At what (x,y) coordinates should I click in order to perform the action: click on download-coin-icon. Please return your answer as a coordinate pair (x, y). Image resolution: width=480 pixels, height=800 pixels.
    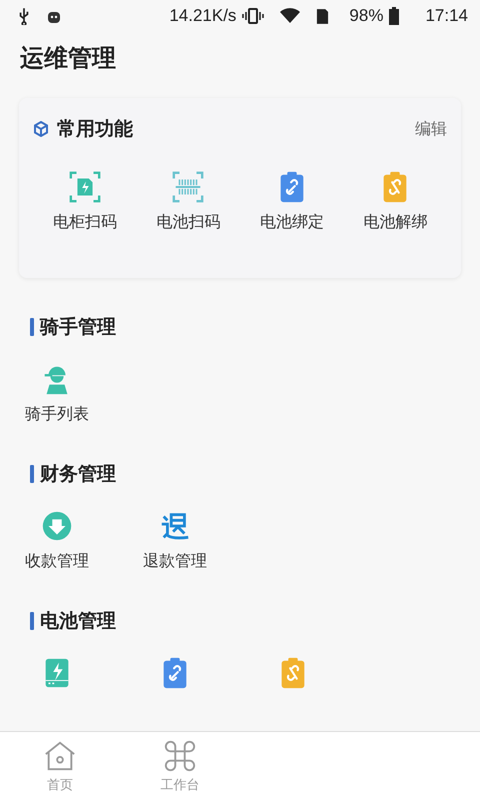
    Looking at the image, I should click on (57, 526).